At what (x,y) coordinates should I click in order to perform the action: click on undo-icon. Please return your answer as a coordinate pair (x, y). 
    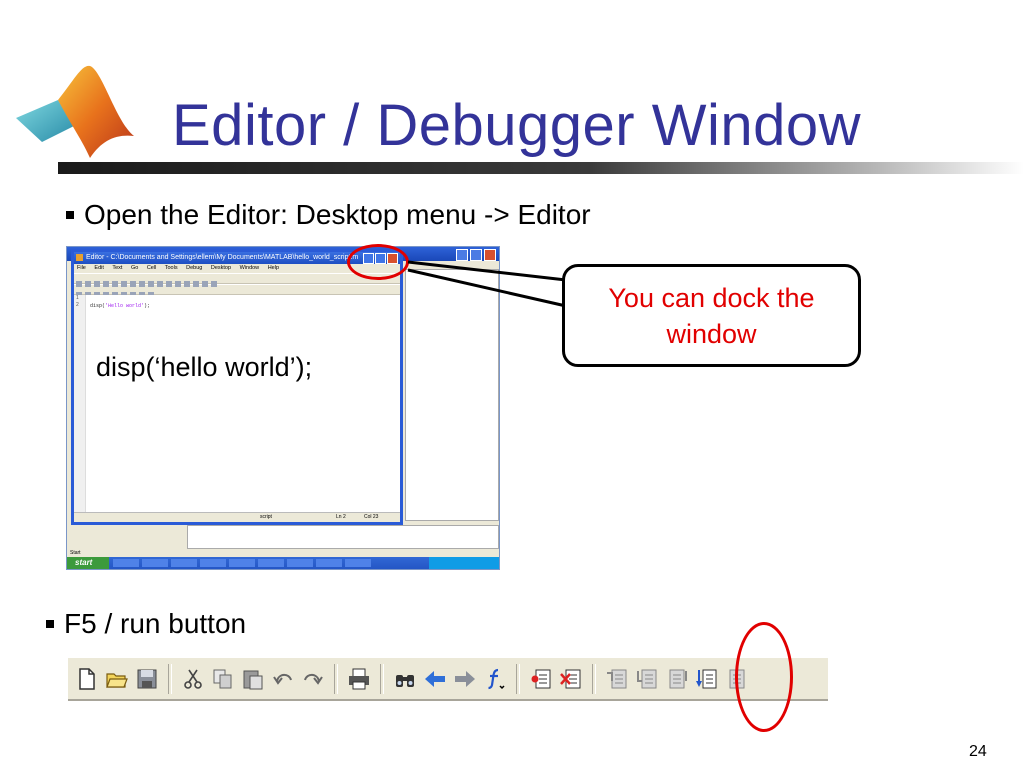
    Looking at the image, I should click on (283, 679).